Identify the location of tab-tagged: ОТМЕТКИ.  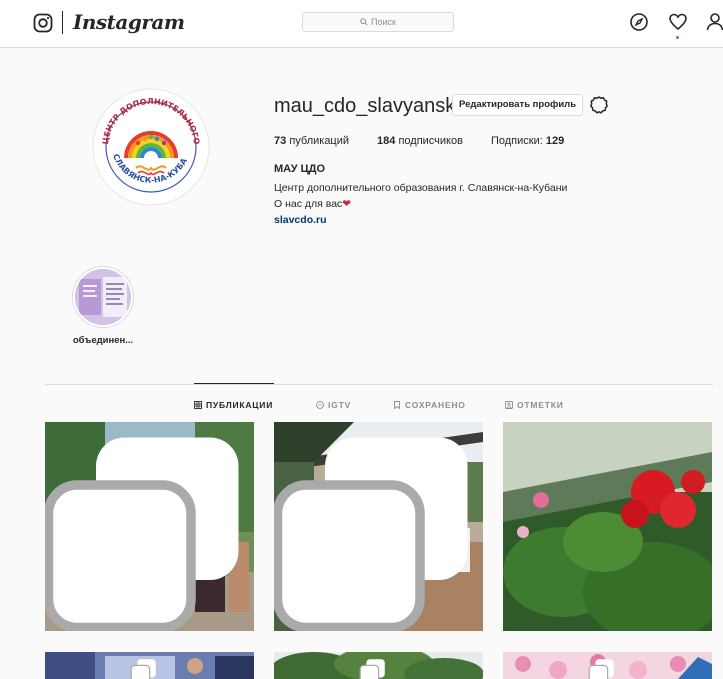
(534, 405).